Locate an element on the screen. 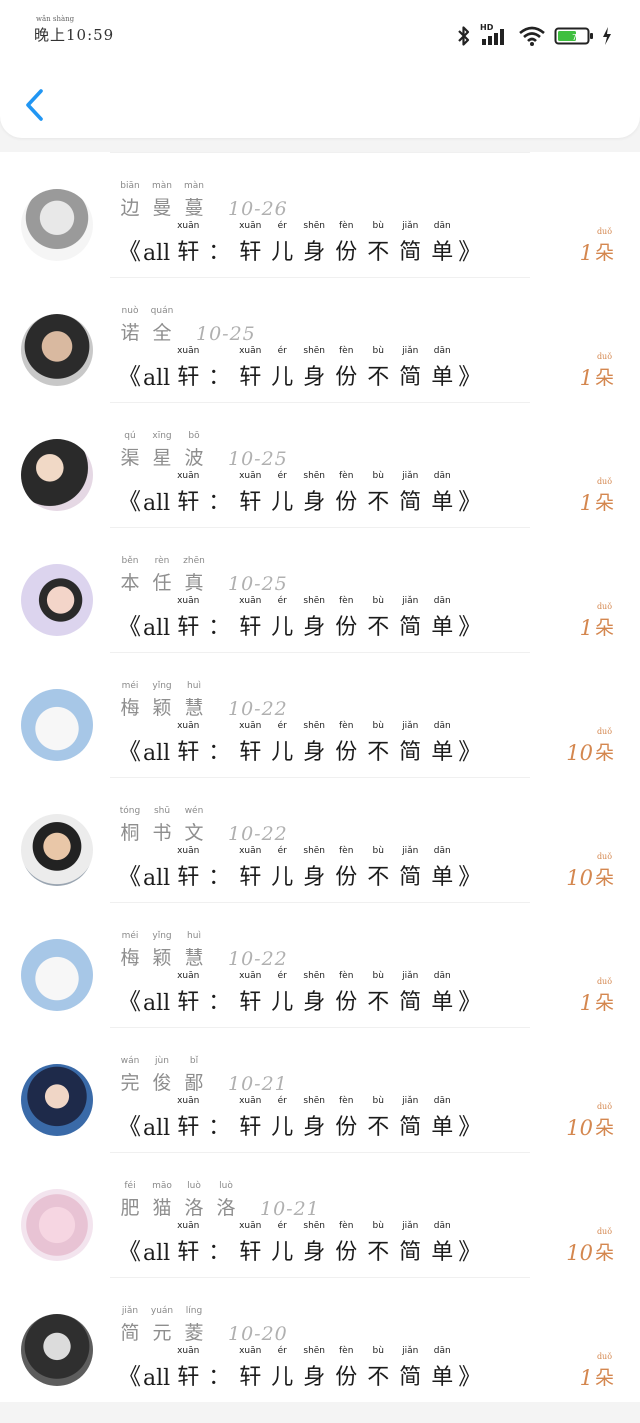 This screenshot has width=640, height=1423. status-time: wǎn shàng 晚上10:59 is located at coordinates (74, 30).